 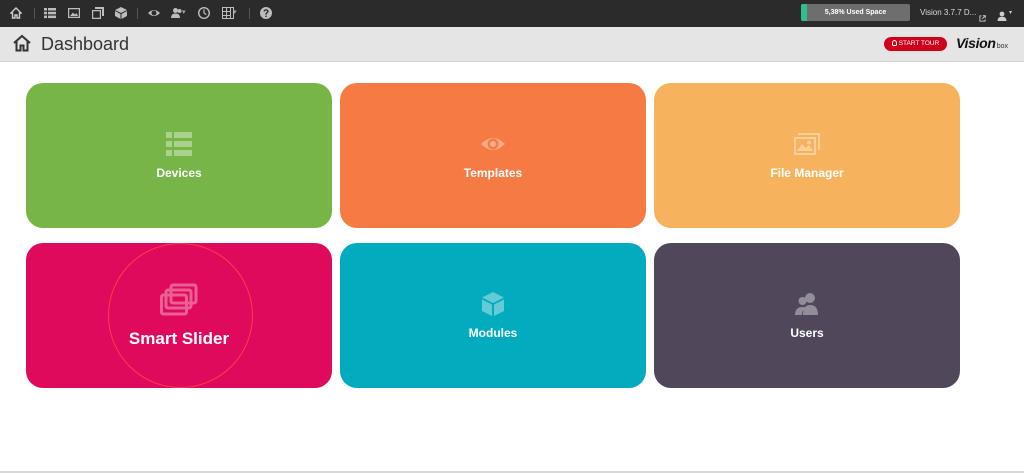 What do you see at coordinates (179, 338) in the screenshot?
I see `smart-slider-tile-label: Smart Slider` at bounding box center [179, 338].